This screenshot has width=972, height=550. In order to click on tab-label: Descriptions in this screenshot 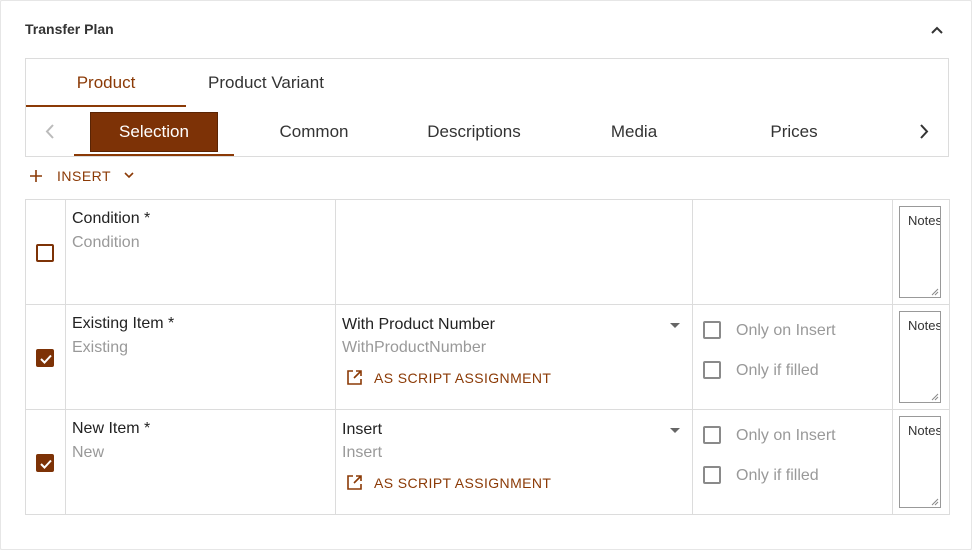, I will do `click(474, 131)`.